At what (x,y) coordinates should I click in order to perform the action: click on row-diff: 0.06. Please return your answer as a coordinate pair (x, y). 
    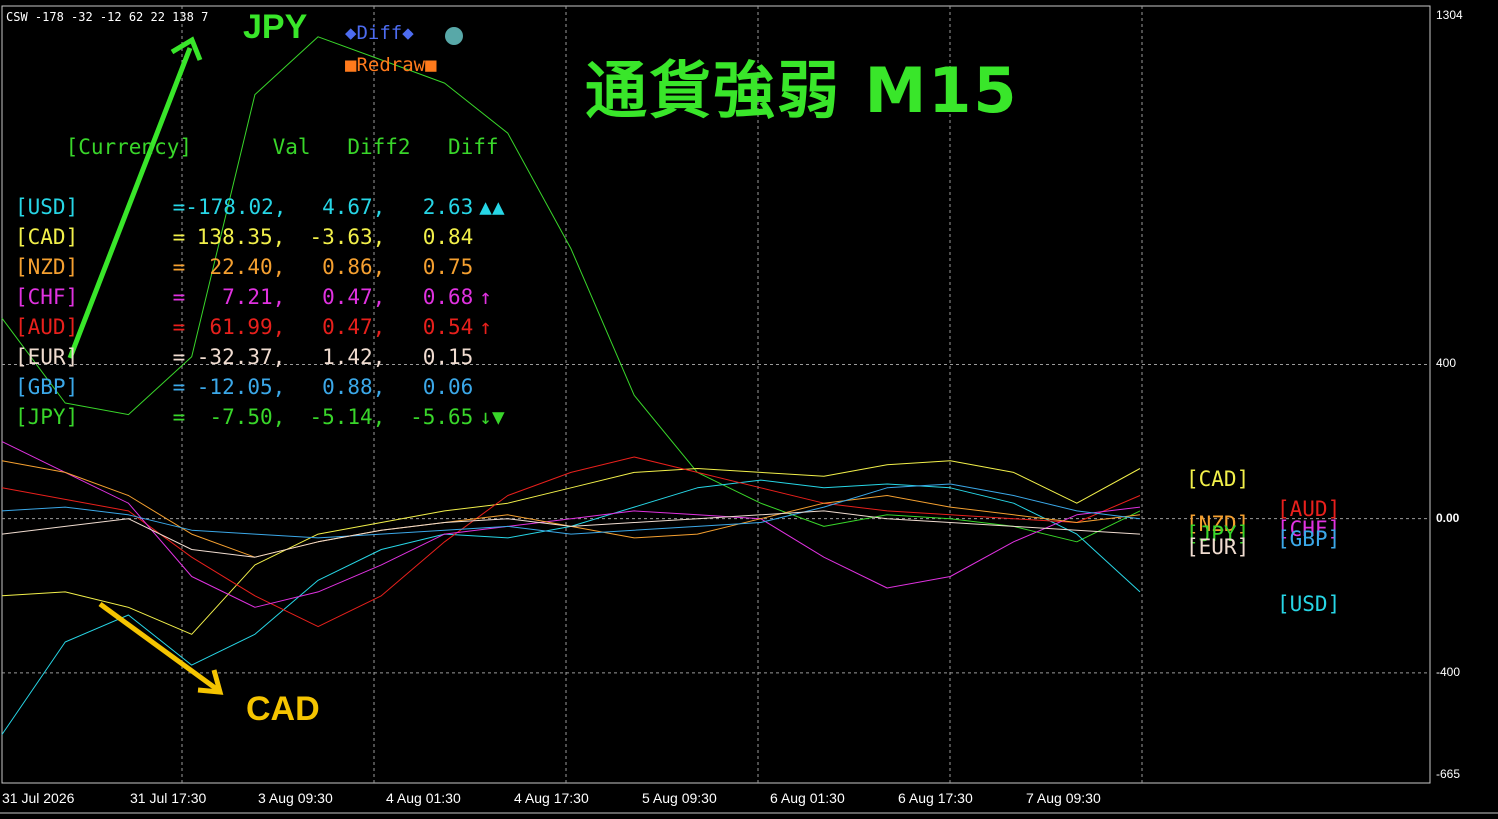
    Looking at the image, I should click on (448, 387).